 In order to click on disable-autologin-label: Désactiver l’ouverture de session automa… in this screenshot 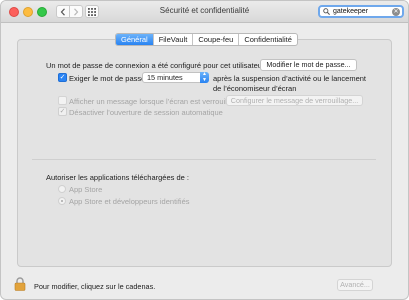, I will do `click(146, 112)`.